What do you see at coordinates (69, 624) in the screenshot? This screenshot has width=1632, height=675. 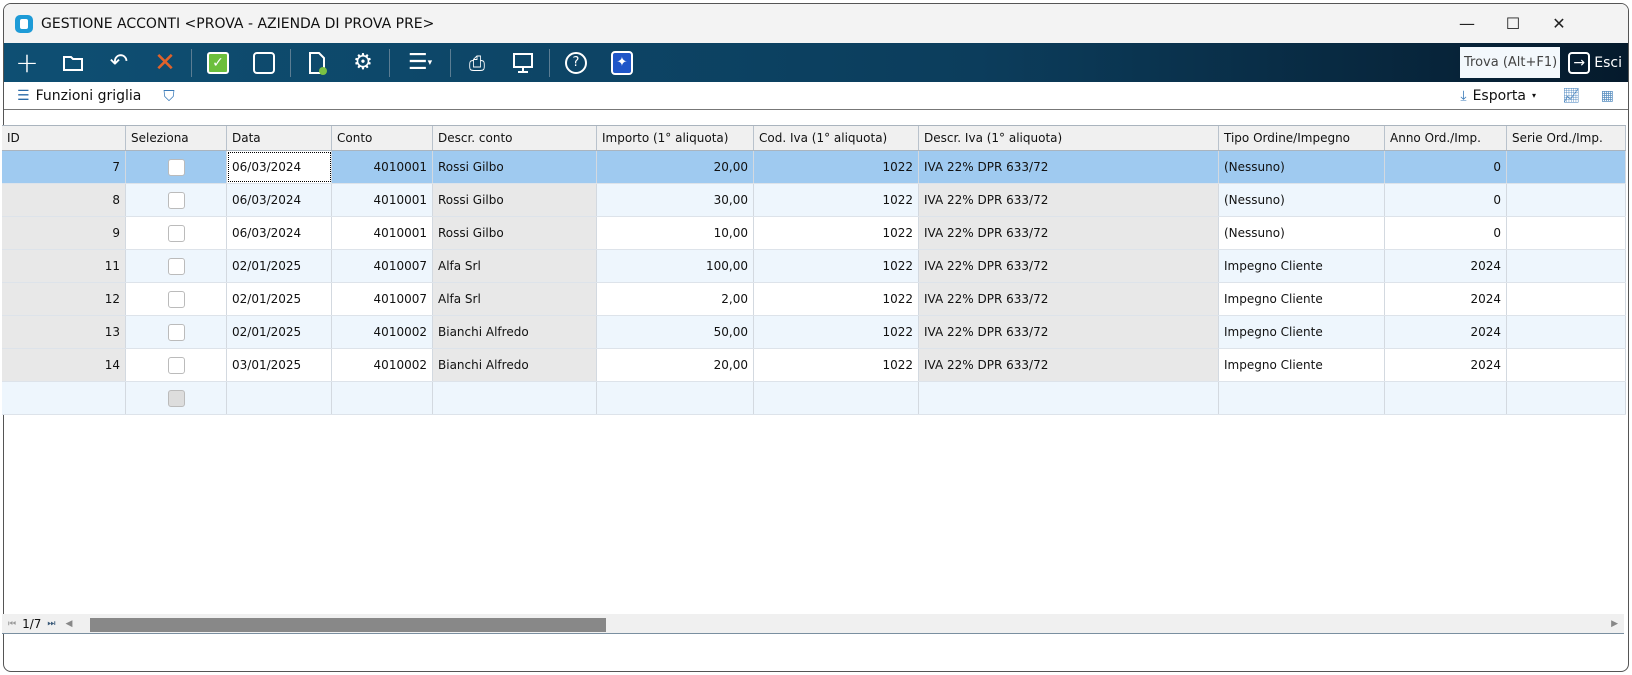 I see `scroll-left-icon: ◀` at bounding box center [69, 624].